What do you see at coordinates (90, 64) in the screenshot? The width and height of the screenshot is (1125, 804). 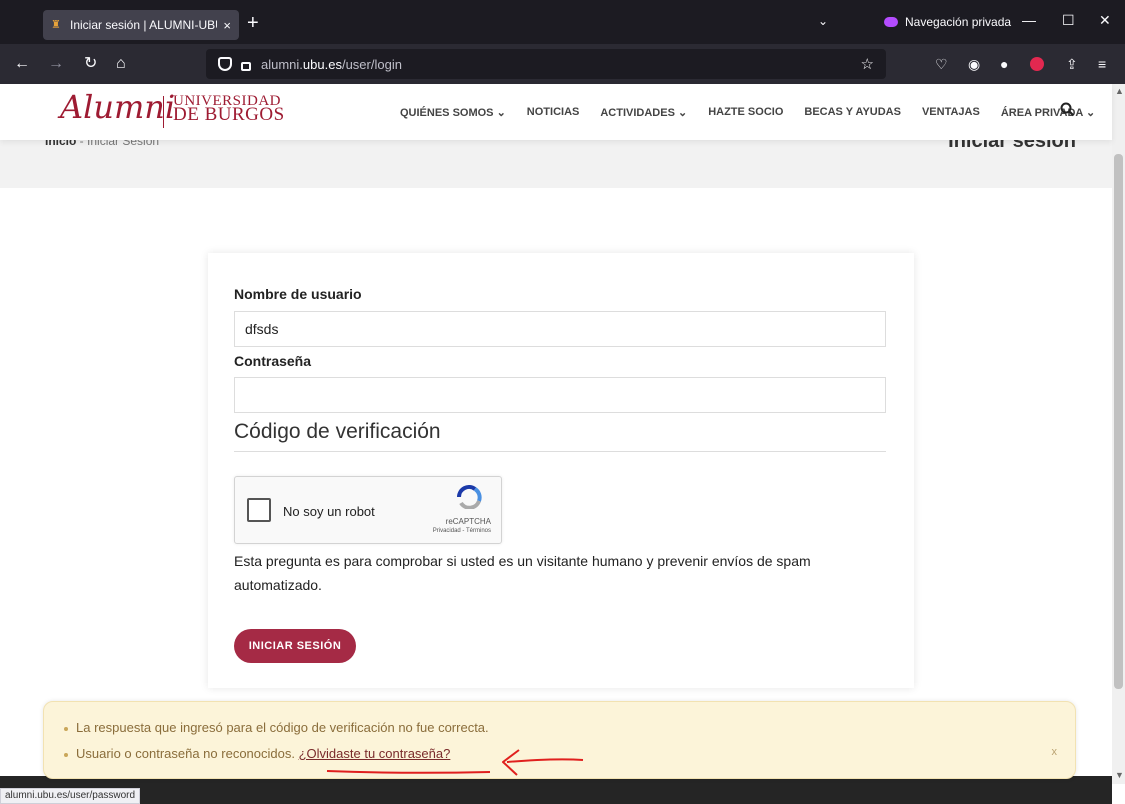 I see `reload-icon: ↻` at bounding box center [90, 64].